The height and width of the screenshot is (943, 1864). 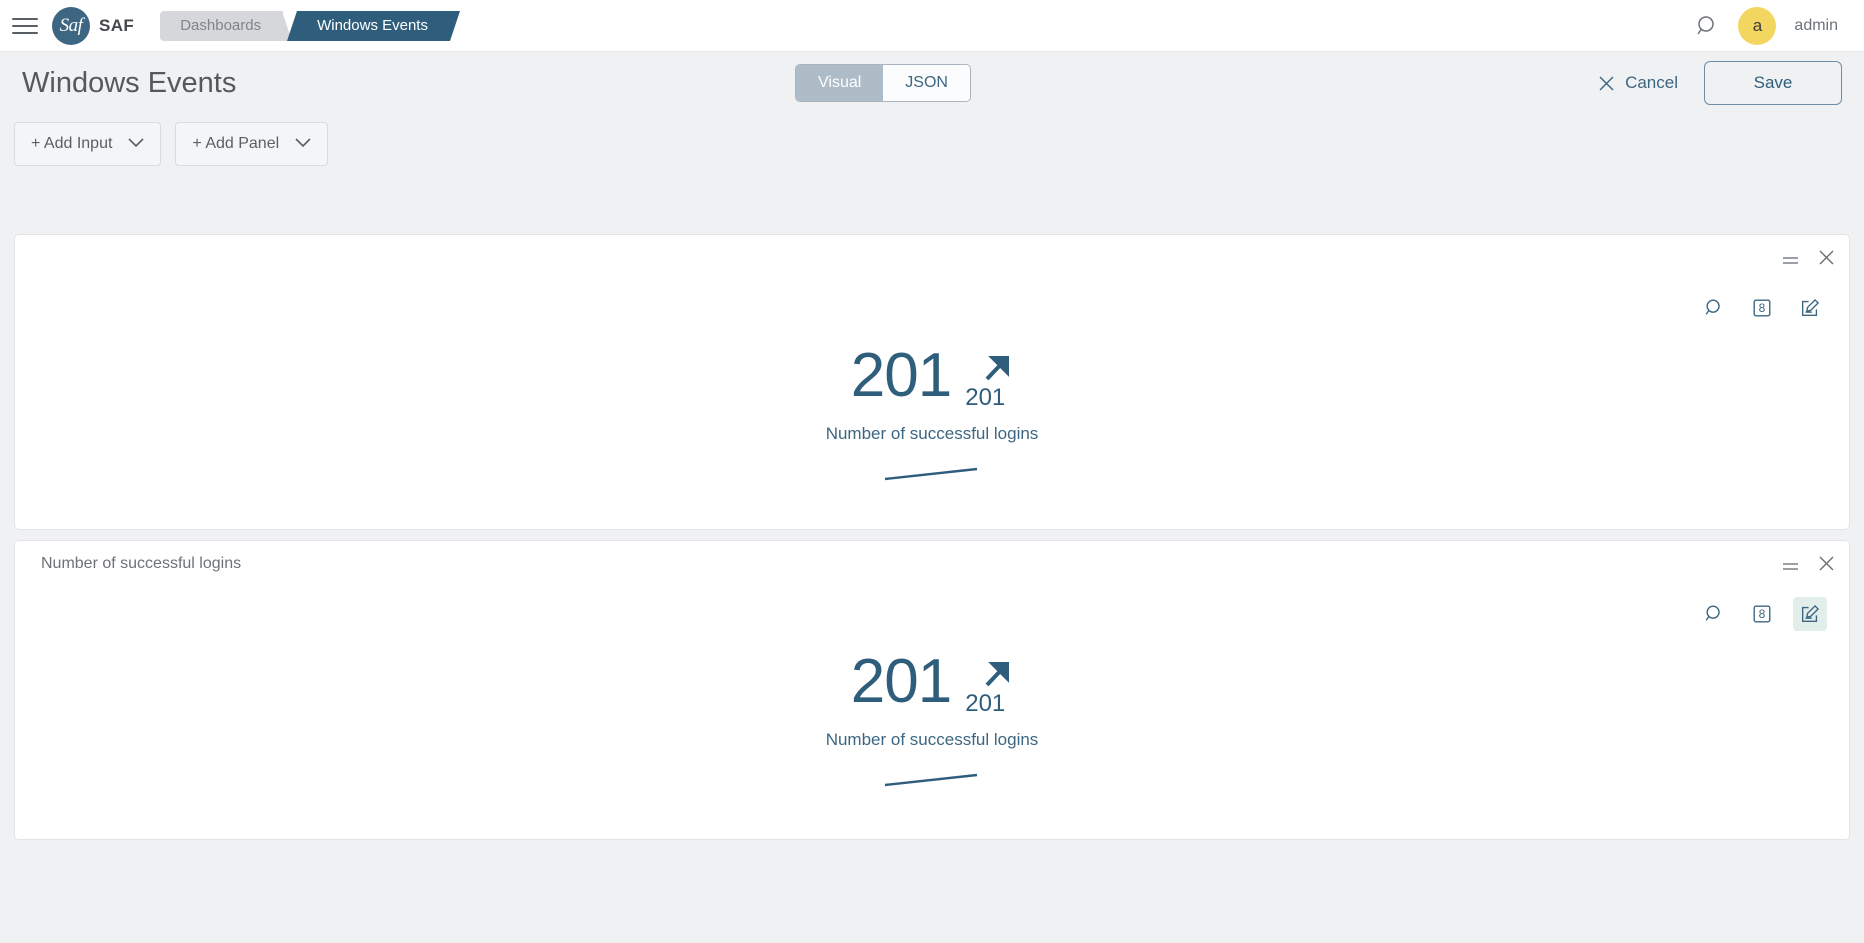 What do you see at coordinates (129, 82) in the screenshot?
I see `page-title: Windows Events` at bounding box center [129, 82].